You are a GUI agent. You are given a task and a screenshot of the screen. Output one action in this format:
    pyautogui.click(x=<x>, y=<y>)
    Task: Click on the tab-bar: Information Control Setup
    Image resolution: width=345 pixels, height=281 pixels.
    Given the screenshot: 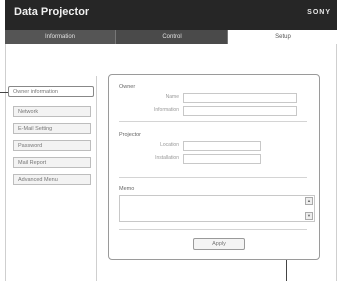 What is the action you would take?
    pyautogui.click(x=171, y=37)
    